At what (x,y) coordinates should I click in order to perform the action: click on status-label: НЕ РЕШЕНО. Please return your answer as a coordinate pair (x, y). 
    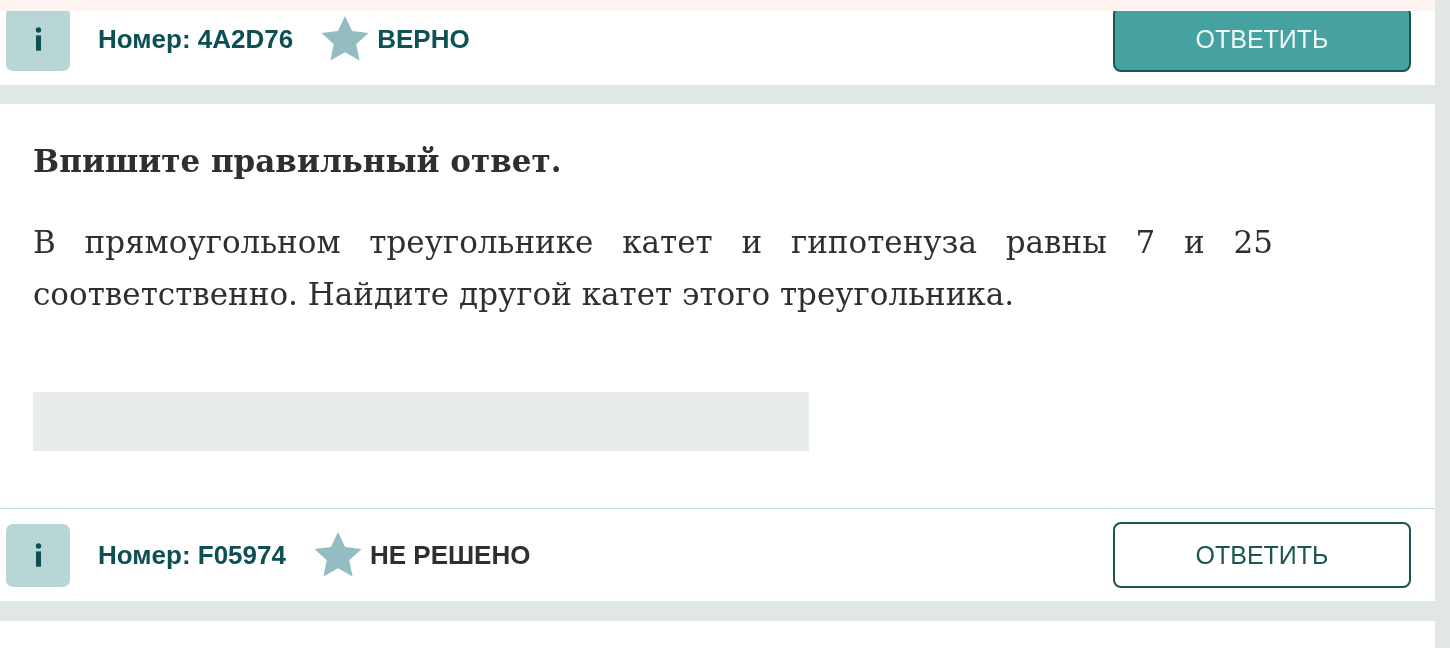
    Looking at the image, I should click on (450, 555).